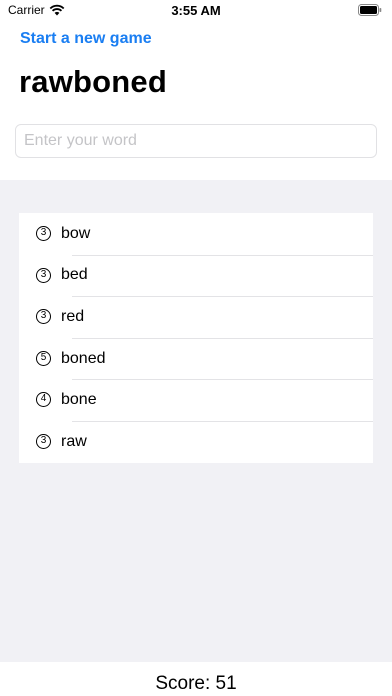  What do you see at coordinates (86, 39) in the screenshot?
I see `start-new-game-button: Start a new game` at bounding box center [86, 39].